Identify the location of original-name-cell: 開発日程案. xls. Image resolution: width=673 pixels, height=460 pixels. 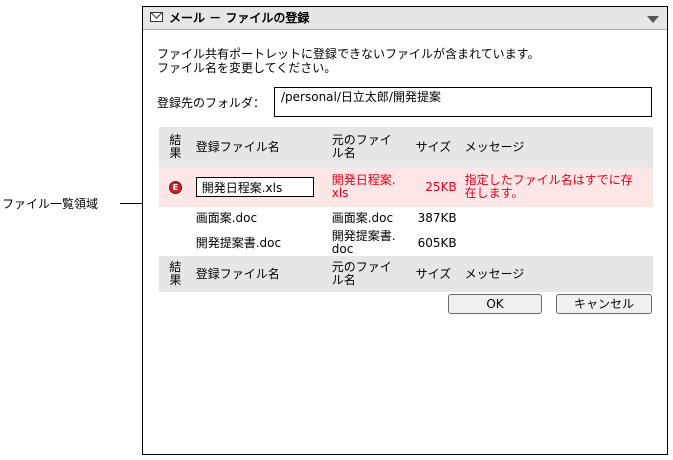
(369, 187).